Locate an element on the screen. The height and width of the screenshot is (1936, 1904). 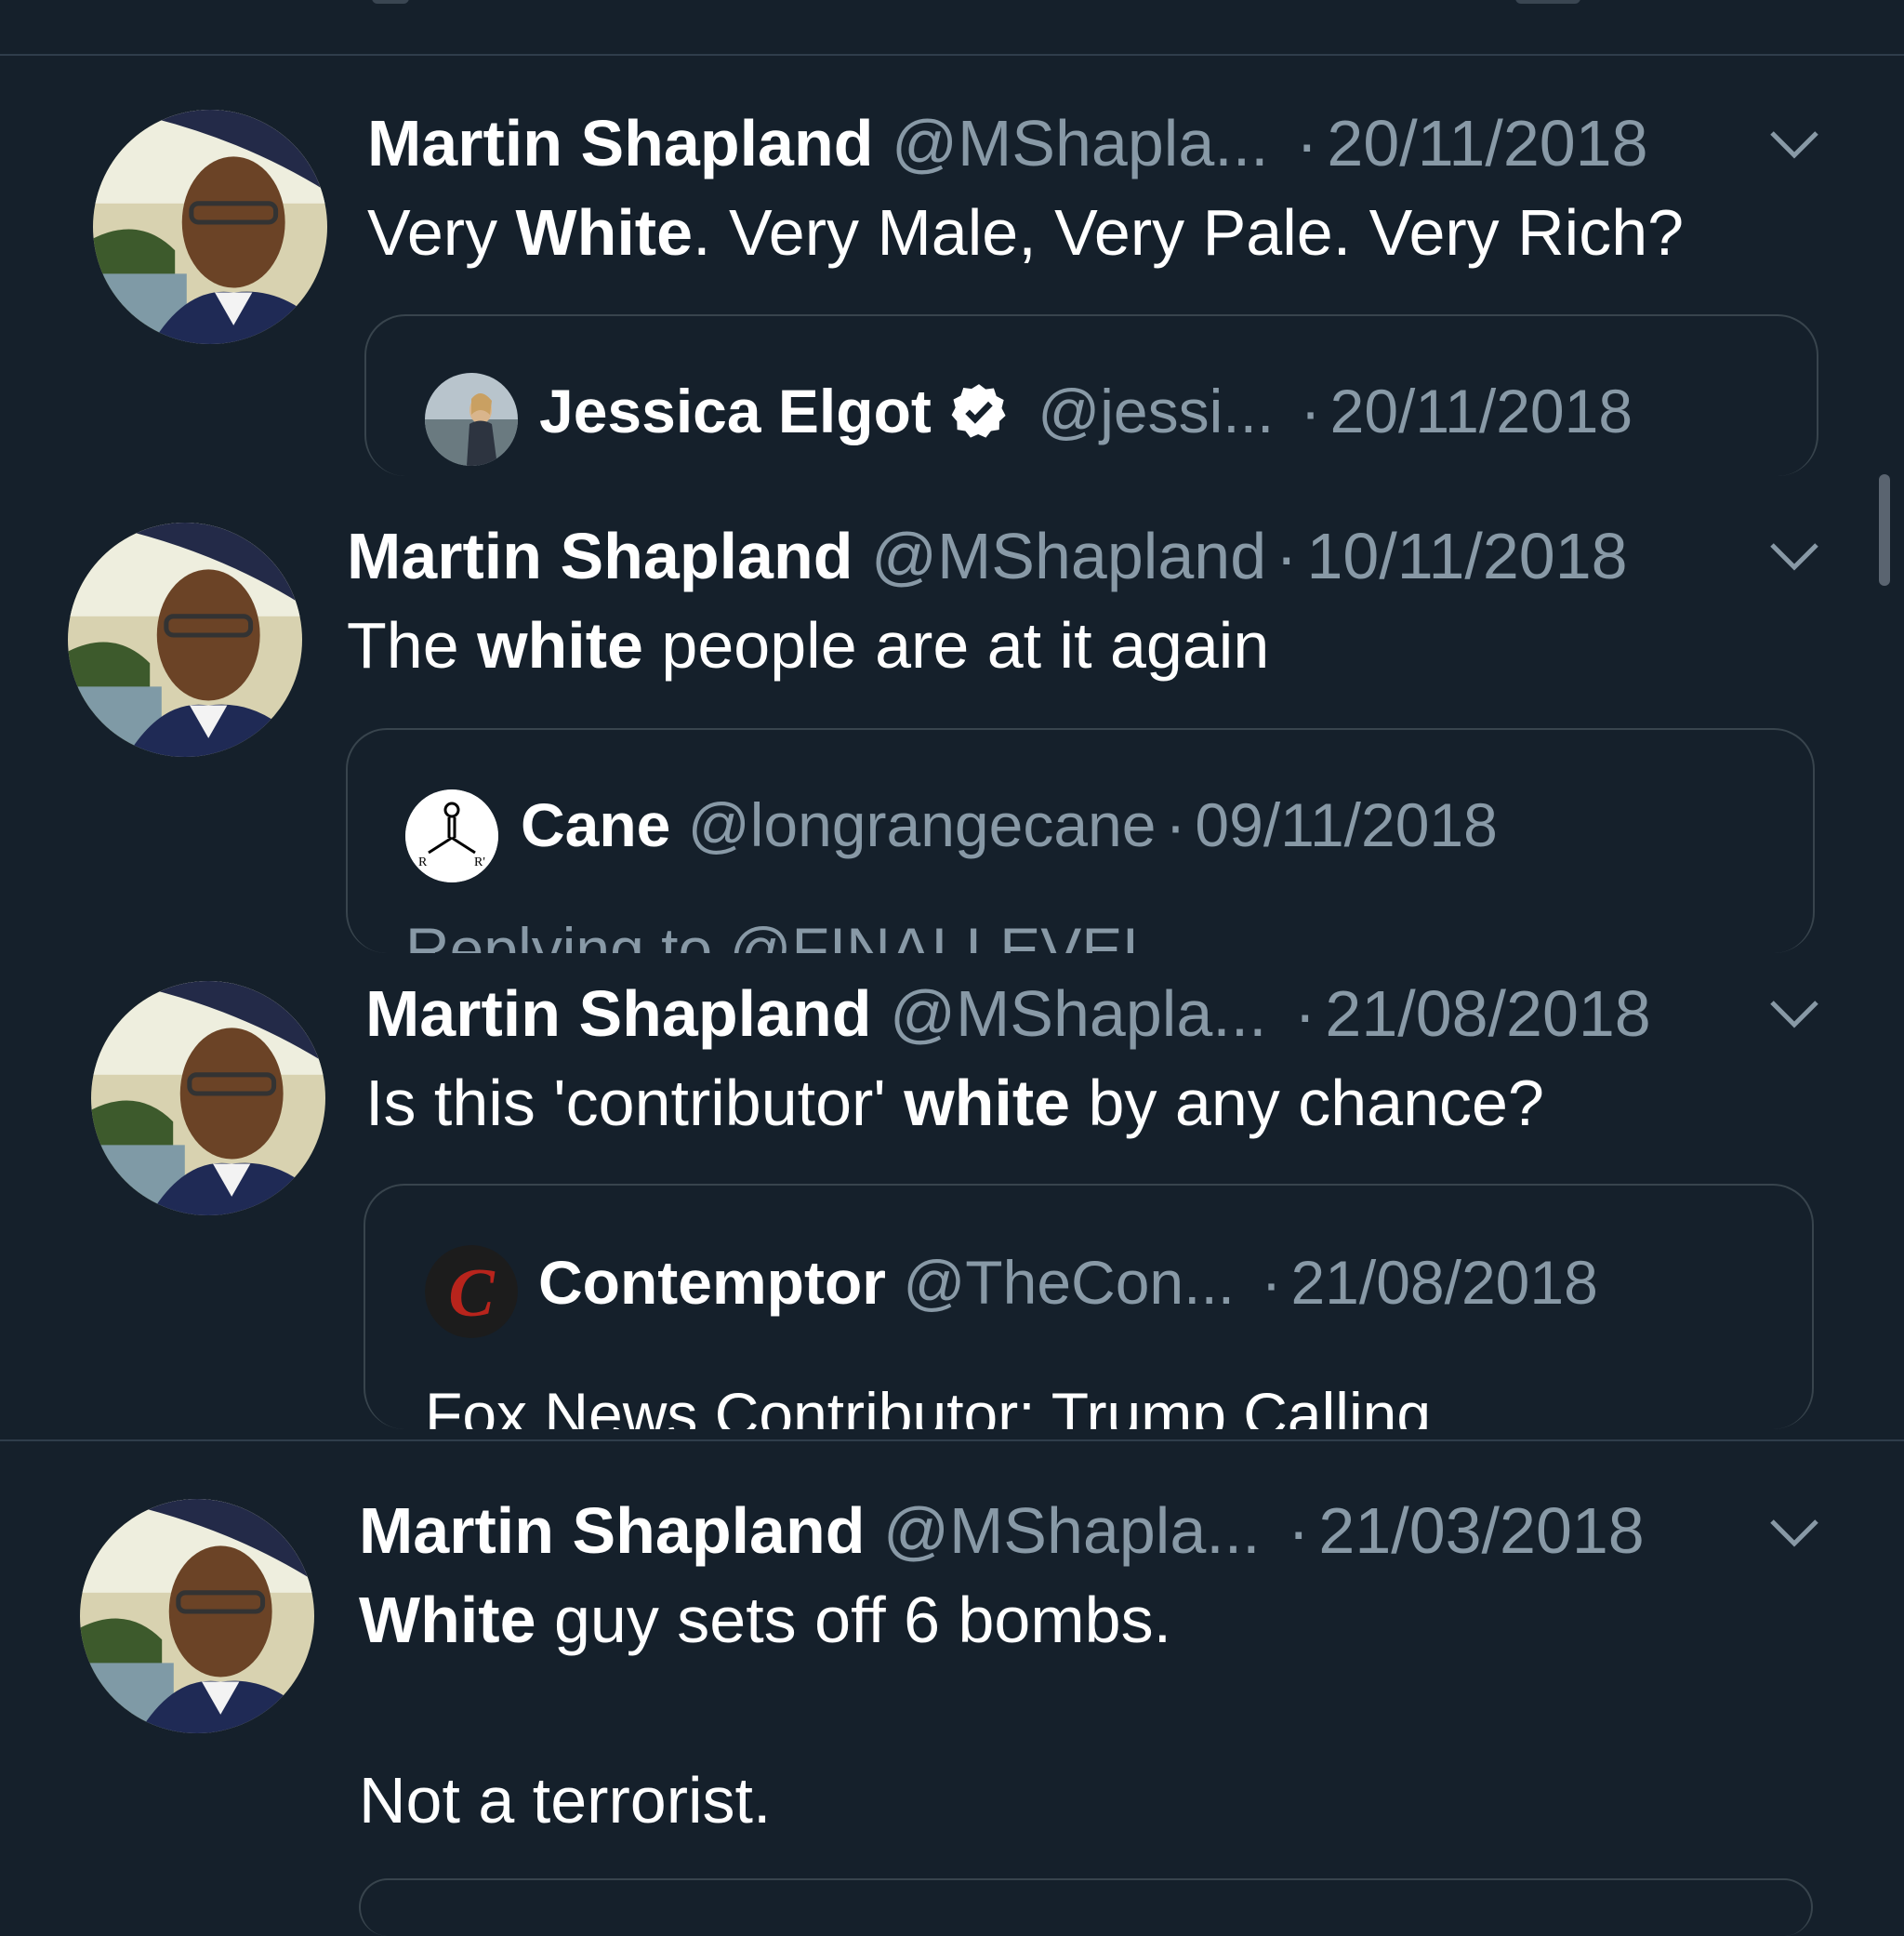
tweet-header: Martin Shapland @MShapla... · 20/11/2018 is located at coordinates (1007, 143).